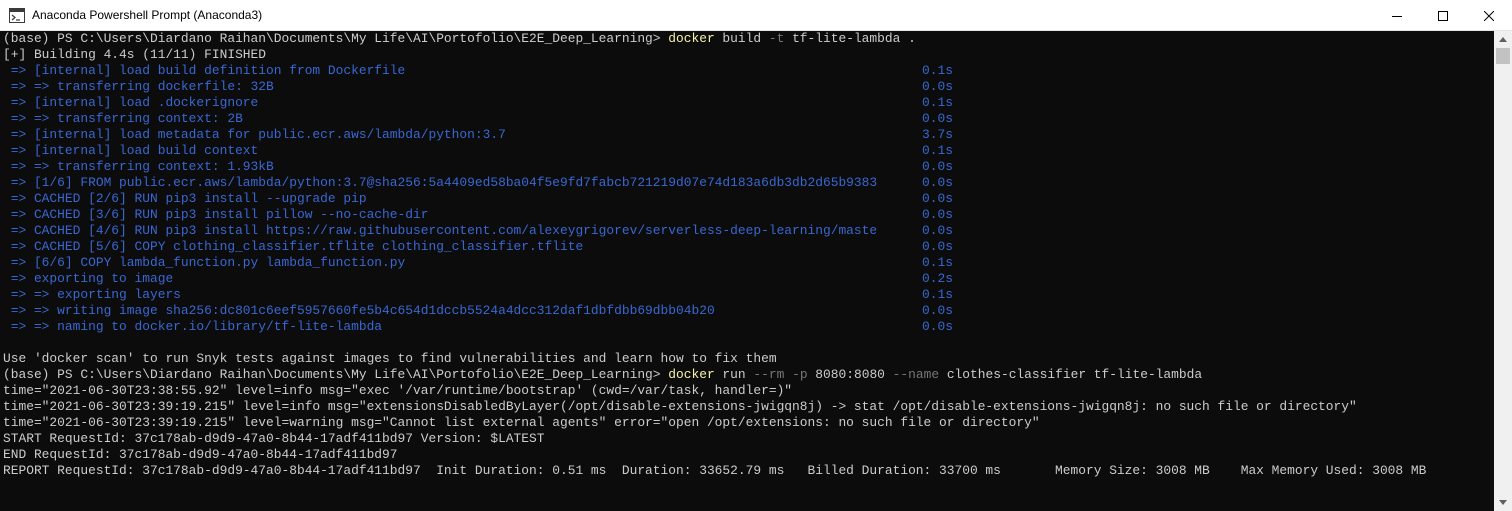 This screenshot has width=1512, height=511. I want to click on build-step-time: 3.7s, so click(937, 134).